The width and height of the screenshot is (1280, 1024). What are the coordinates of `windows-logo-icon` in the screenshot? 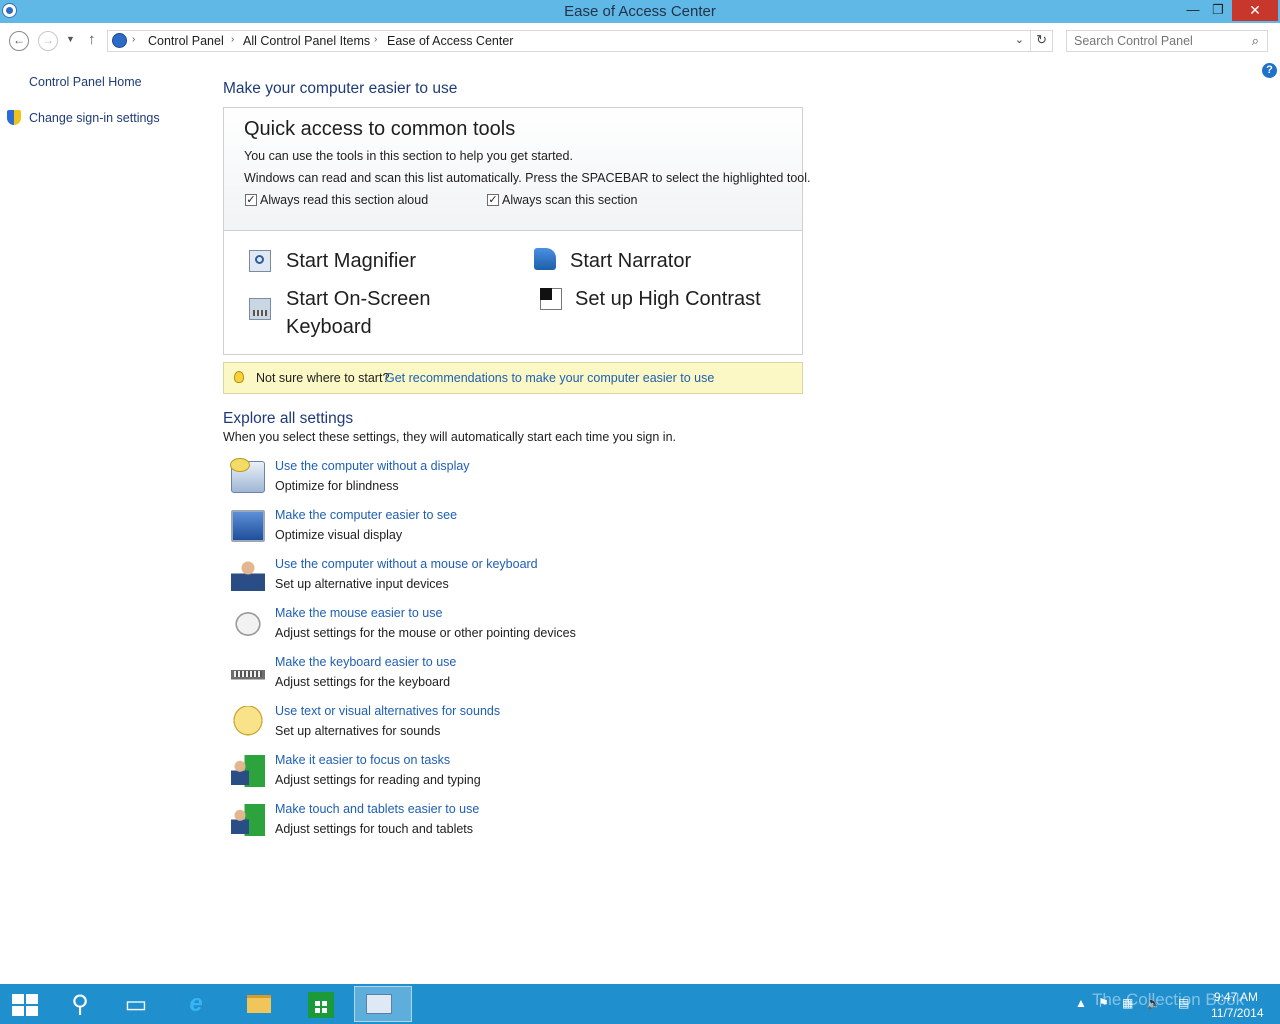 It's located at (25, 1005).